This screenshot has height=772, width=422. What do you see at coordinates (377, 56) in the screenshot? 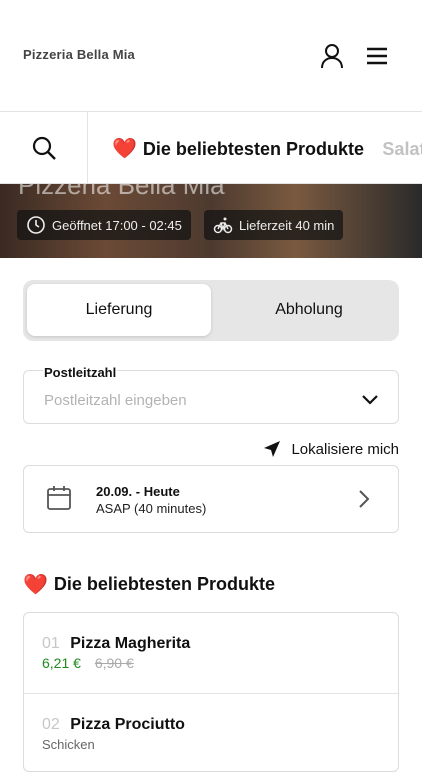
I see `menu-icon` at bounding box center [377, 56].